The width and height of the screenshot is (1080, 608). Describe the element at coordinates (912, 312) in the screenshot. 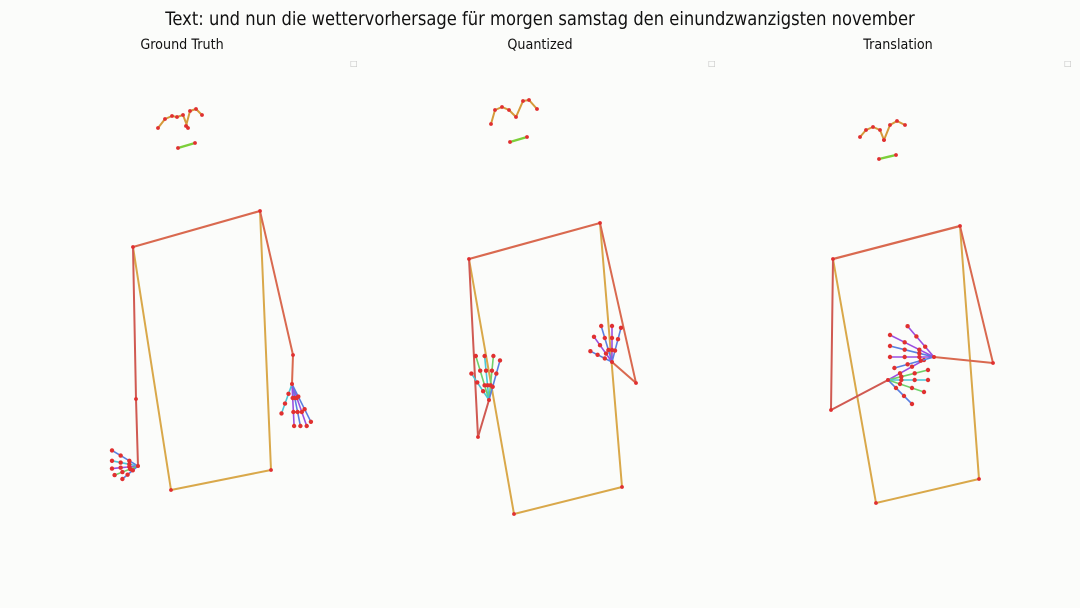

I see `pose-translation` at that location.